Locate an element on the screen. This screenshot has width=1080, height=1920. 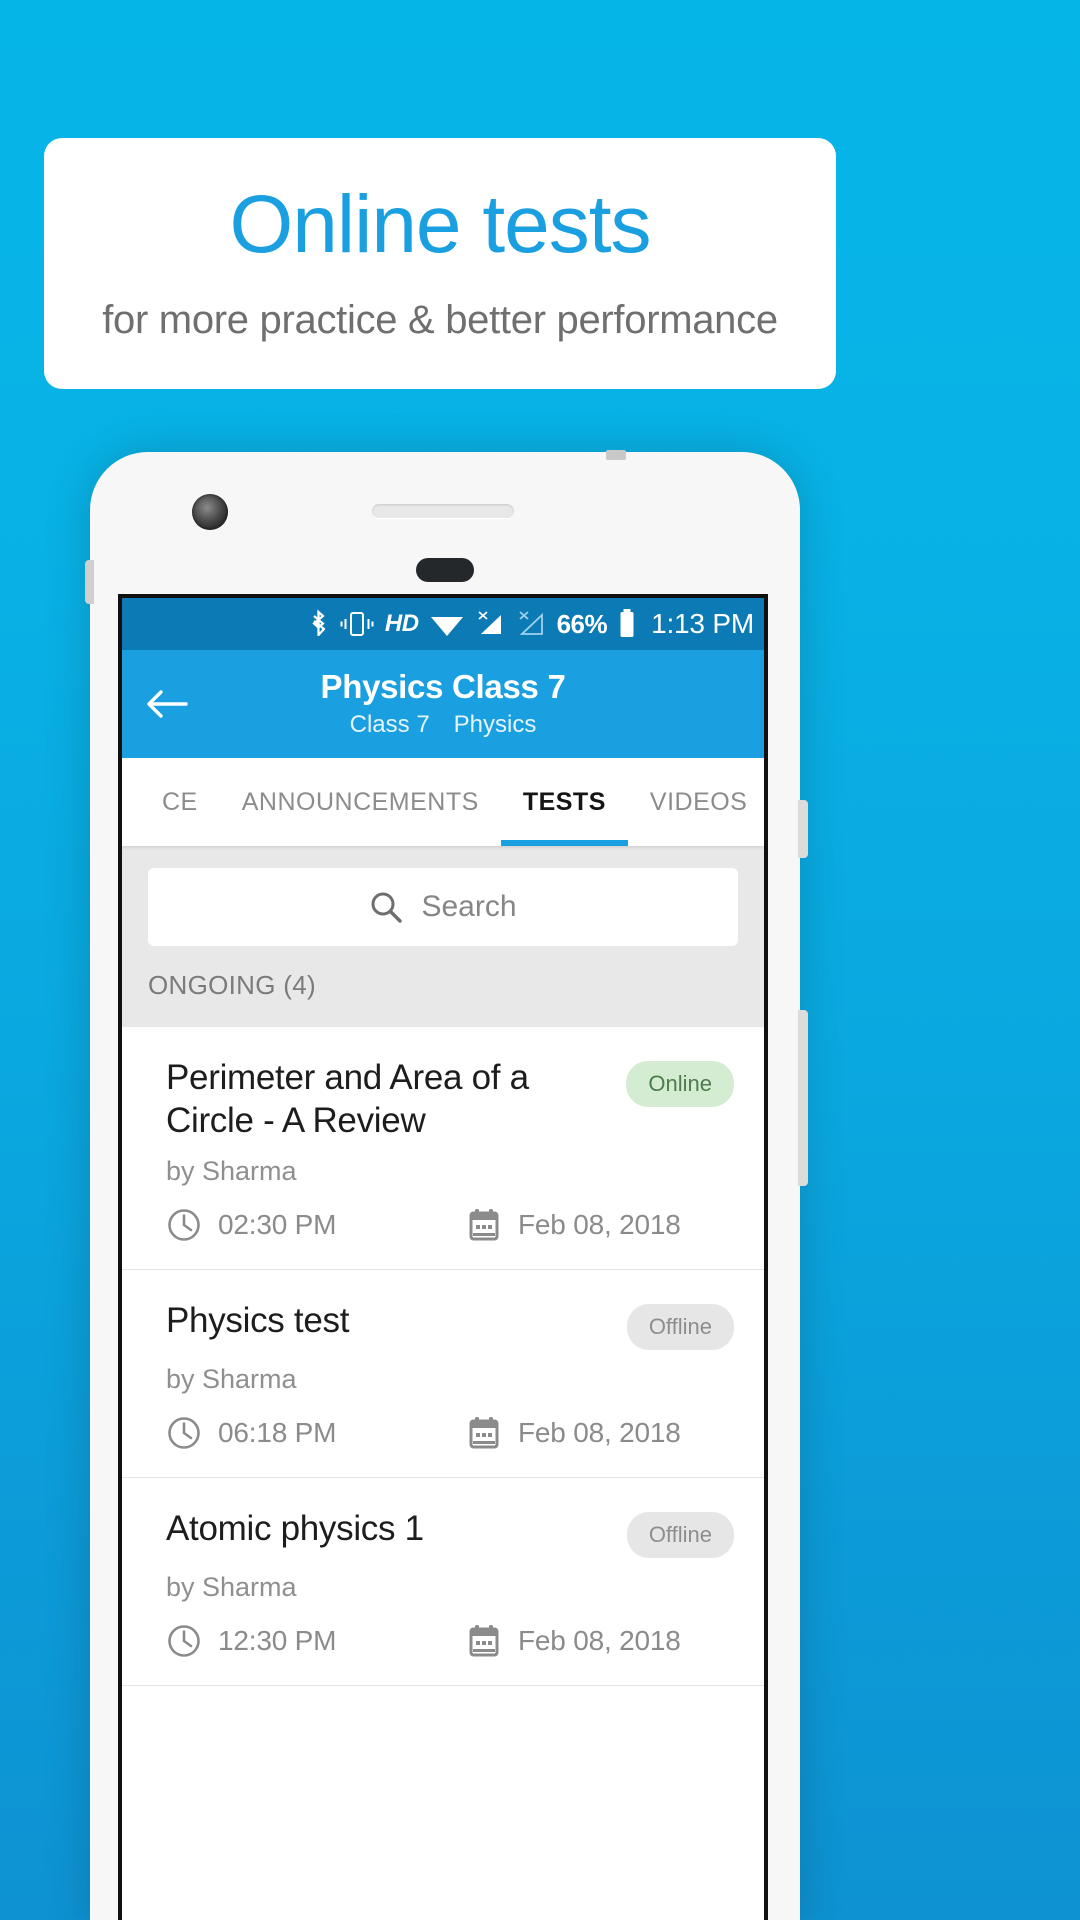
tab-bar: CE ANNOUNCEMENTS TESTS VIDEOS is located at coordinates (443, 802).